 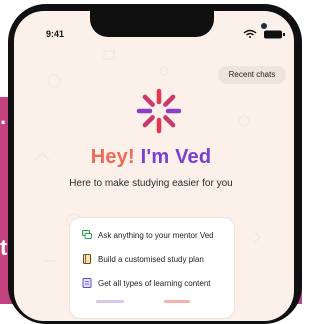 What do you see at coordinates (156, 235) in the screenshot?
I see `feature-label: Ask anything to your mentor Ved` at bounding box center [156, 235].